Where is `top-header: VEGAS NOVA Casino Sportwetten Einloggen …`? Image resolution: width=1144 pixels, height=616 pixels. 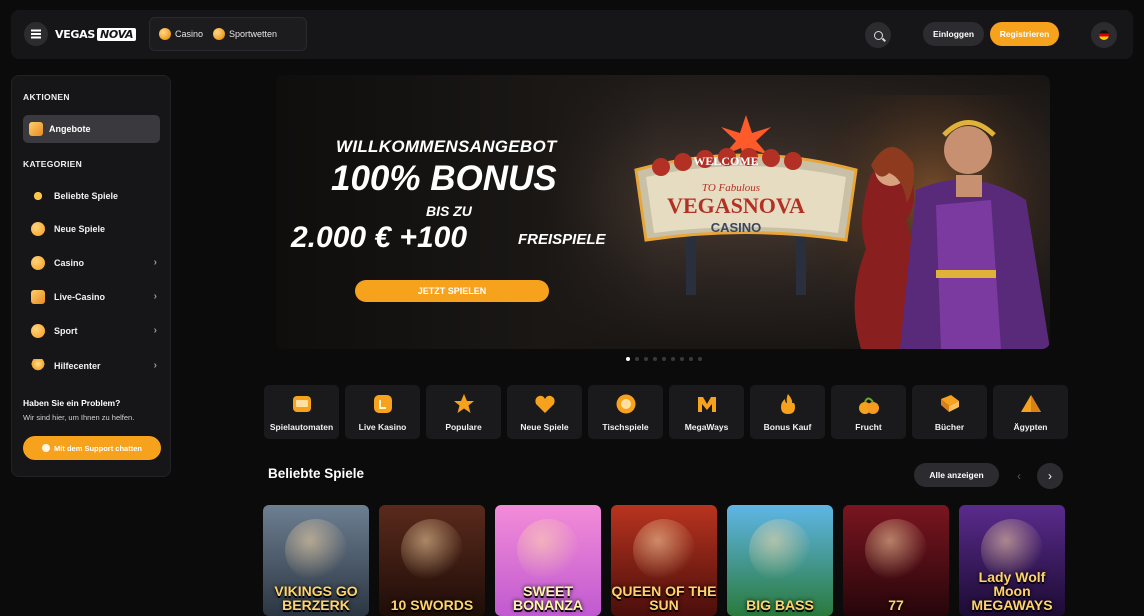
top-header: VEGAS NOVA Casino Sportwetten Einloggen … is located at coordinates (572, 34).